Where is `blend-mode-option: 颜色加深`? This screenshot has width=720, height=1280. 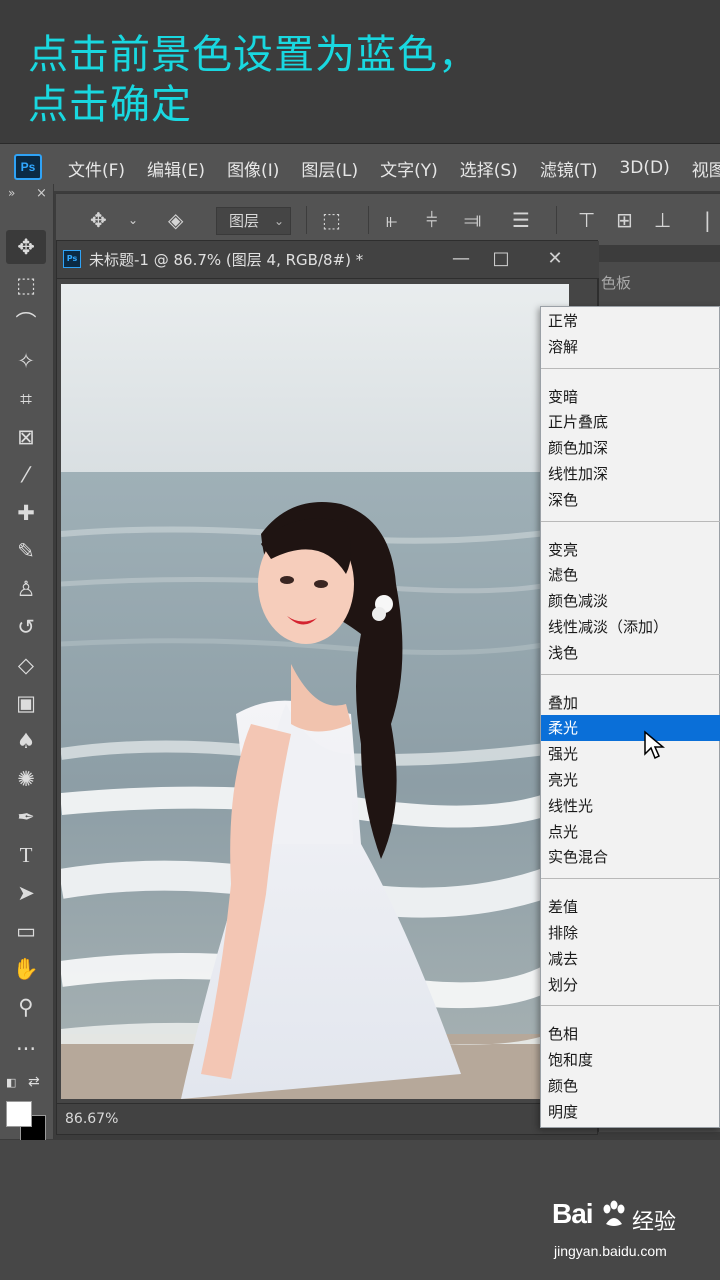 blend-mode-option: 颜色加深 is located at coordinates (630, 448).